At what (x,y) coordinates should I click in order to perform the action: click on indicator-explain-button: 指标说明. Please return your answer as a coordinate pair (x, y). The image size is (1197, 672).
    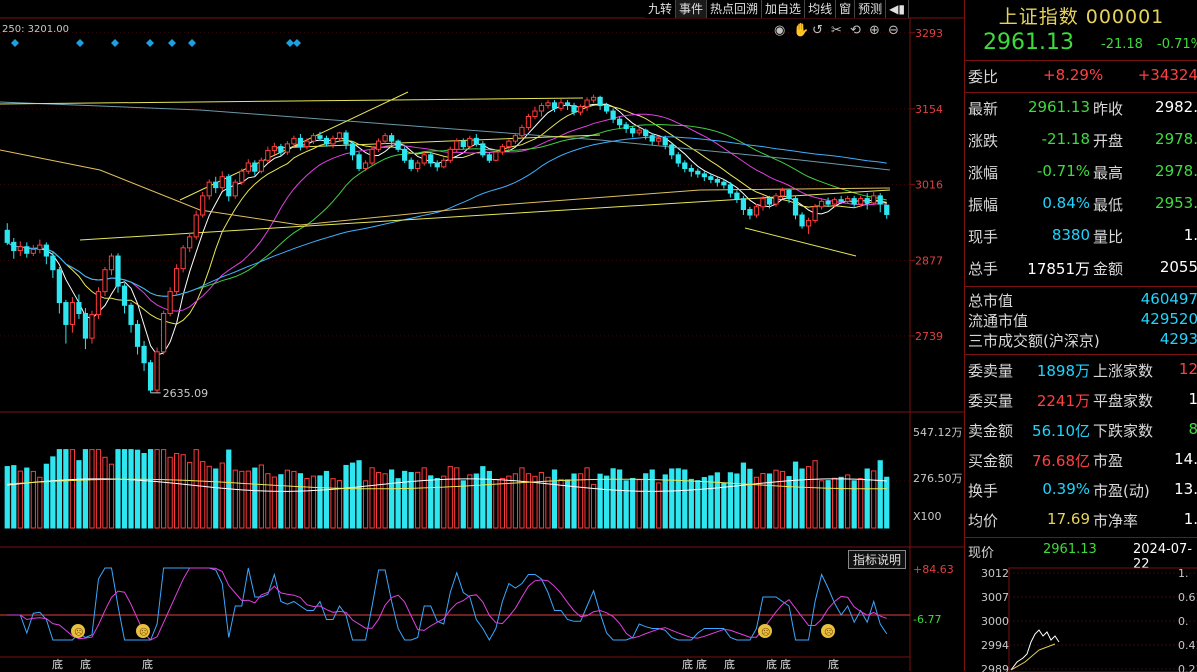
    Looking at the image, I should click on (877, 559).